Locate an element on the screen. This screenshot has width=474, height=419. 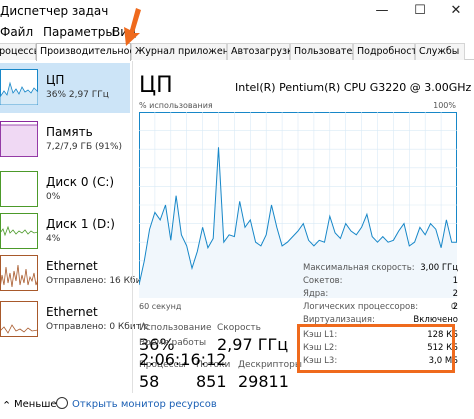
sidebar-item-memory: Память 7,2/7,9 ГБ (91%) is located at coordinates (65, 140).